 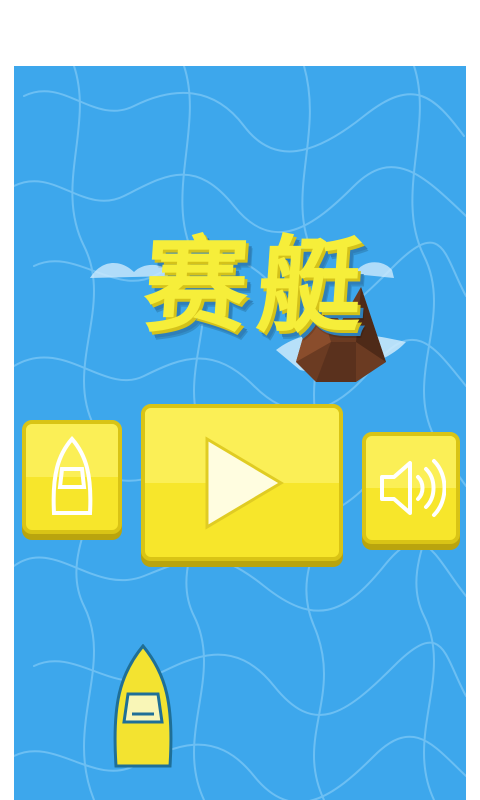 I want to click on sound-button, so click(x=411, y=488).